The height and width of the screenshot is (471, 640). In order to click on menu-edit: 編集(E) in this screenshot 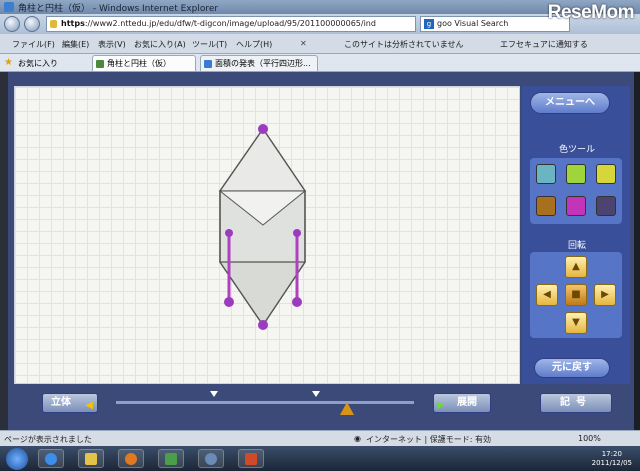, I will do `click(75, 44)`.